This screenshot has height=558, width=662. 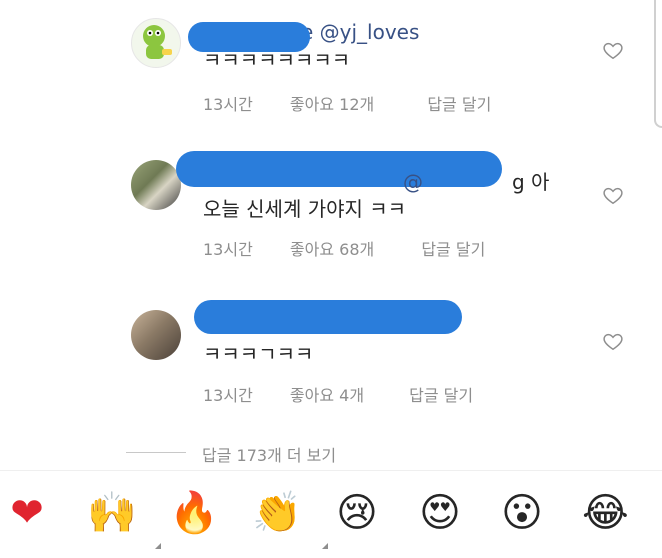 I want to click on likes-count: 좋아요 12개, so click(x=332, y=103).